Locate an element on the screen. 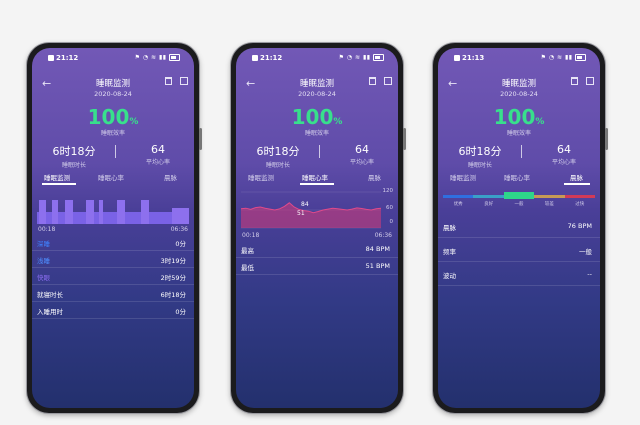  list-item: 快眼 2时59分 is located at coordinates (113, 276).